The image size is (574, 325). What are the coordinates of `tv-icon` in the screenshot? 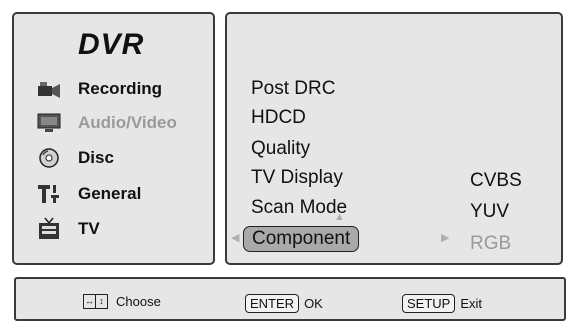 It's located at (49, 228).